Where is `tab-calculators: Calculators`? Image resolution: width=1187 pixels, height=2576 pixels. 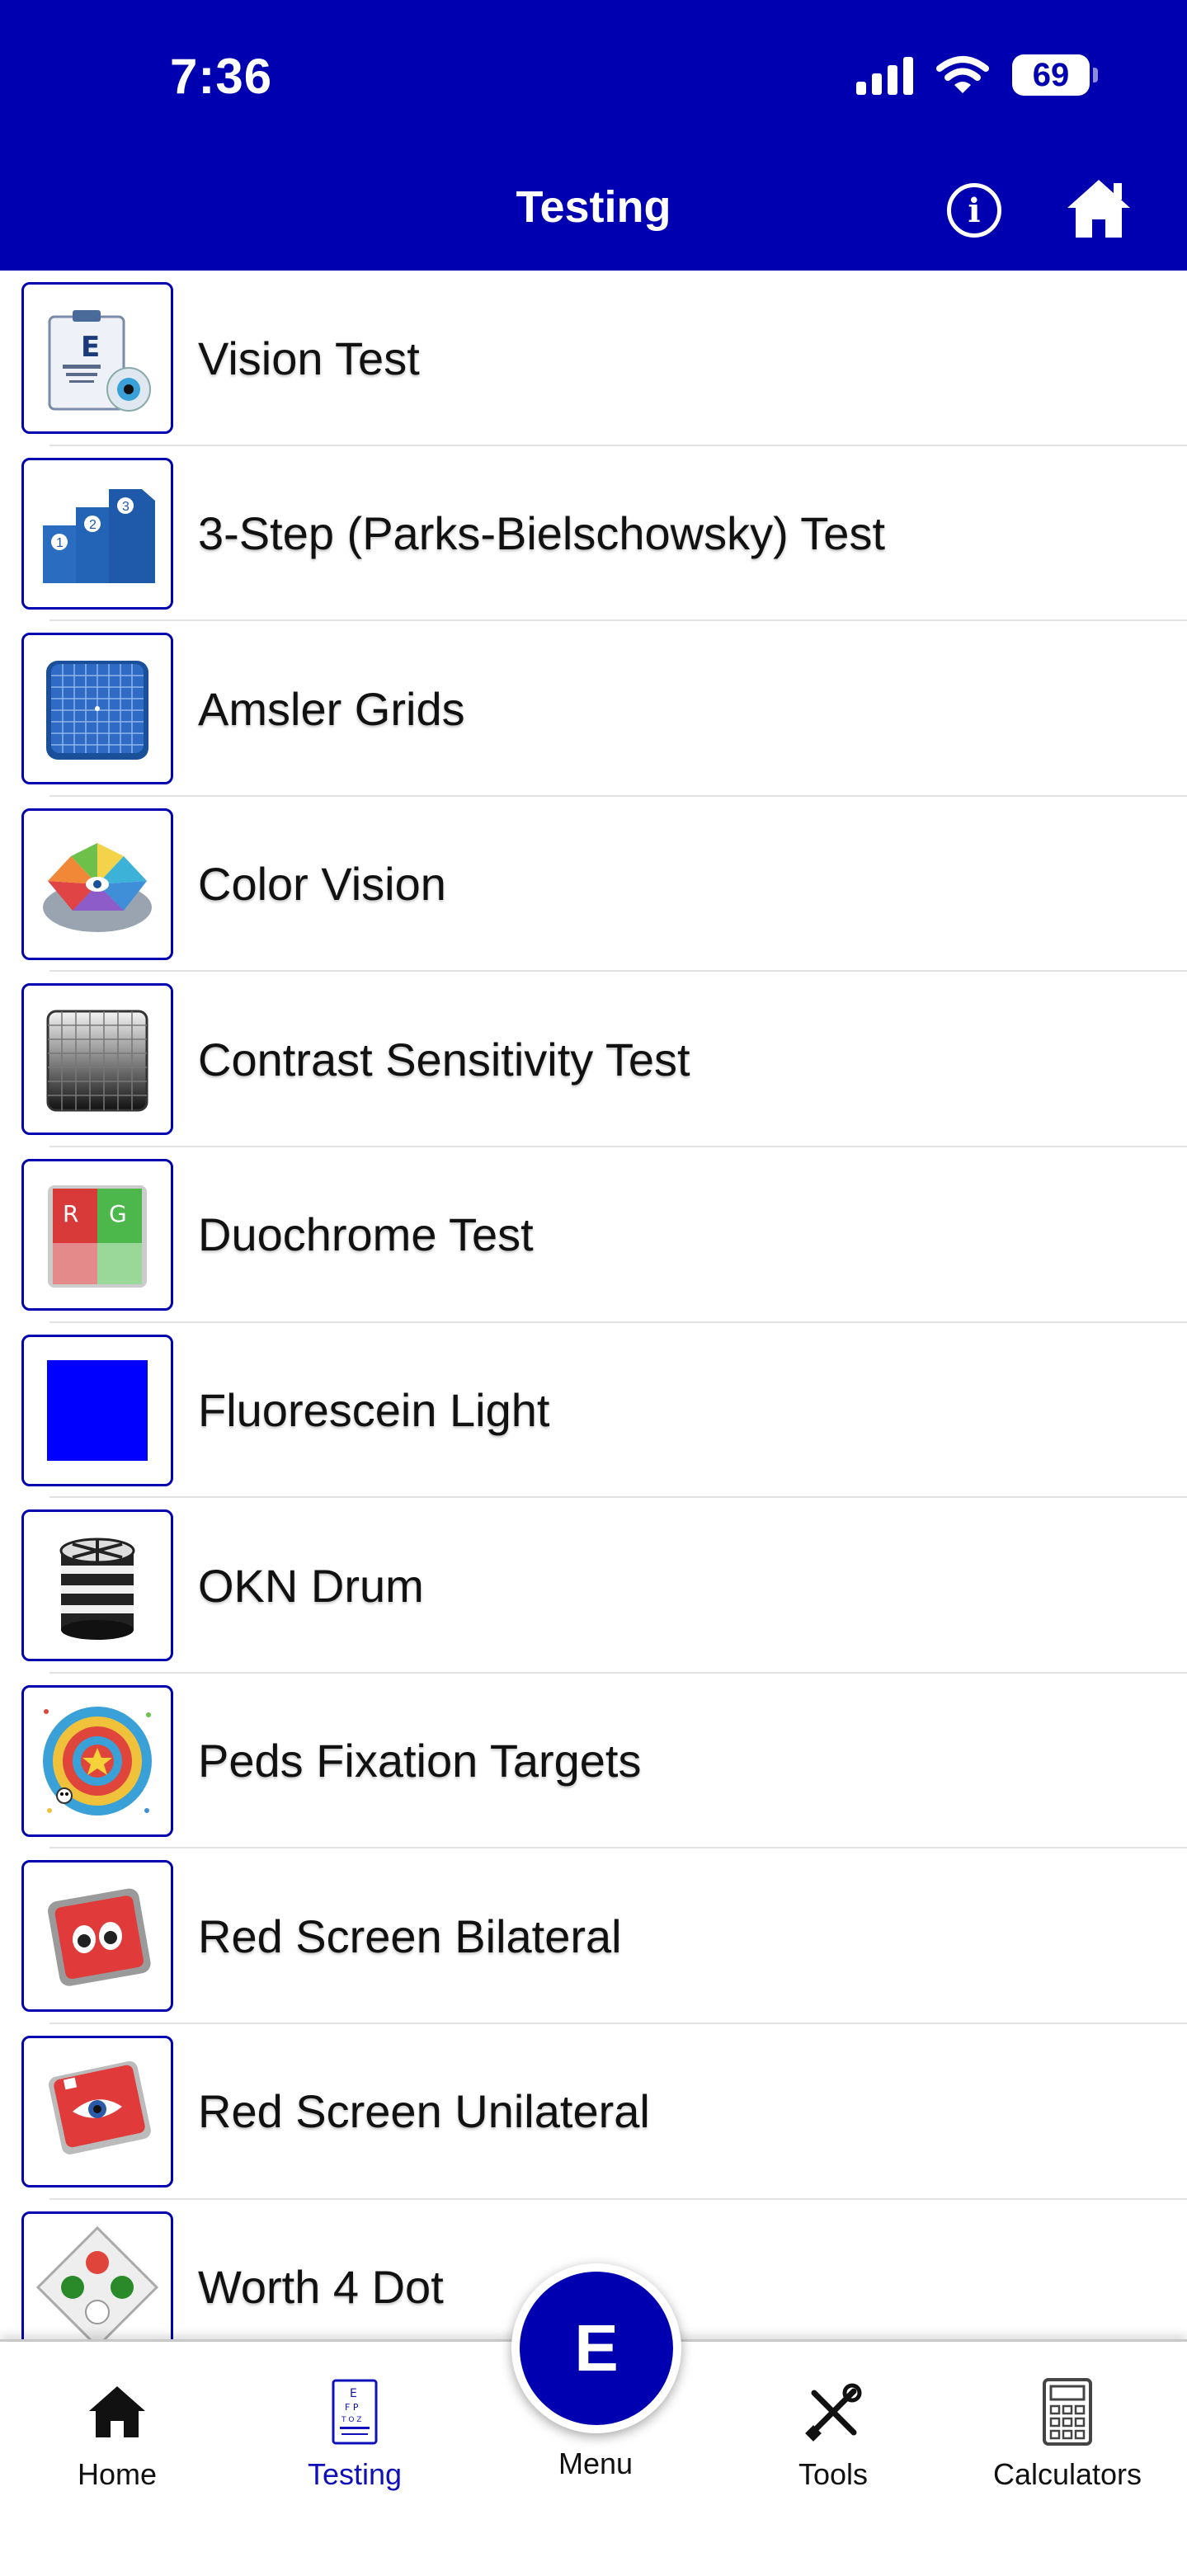 tab-calculators: Calculators is located at coordinates (1067, 2429).